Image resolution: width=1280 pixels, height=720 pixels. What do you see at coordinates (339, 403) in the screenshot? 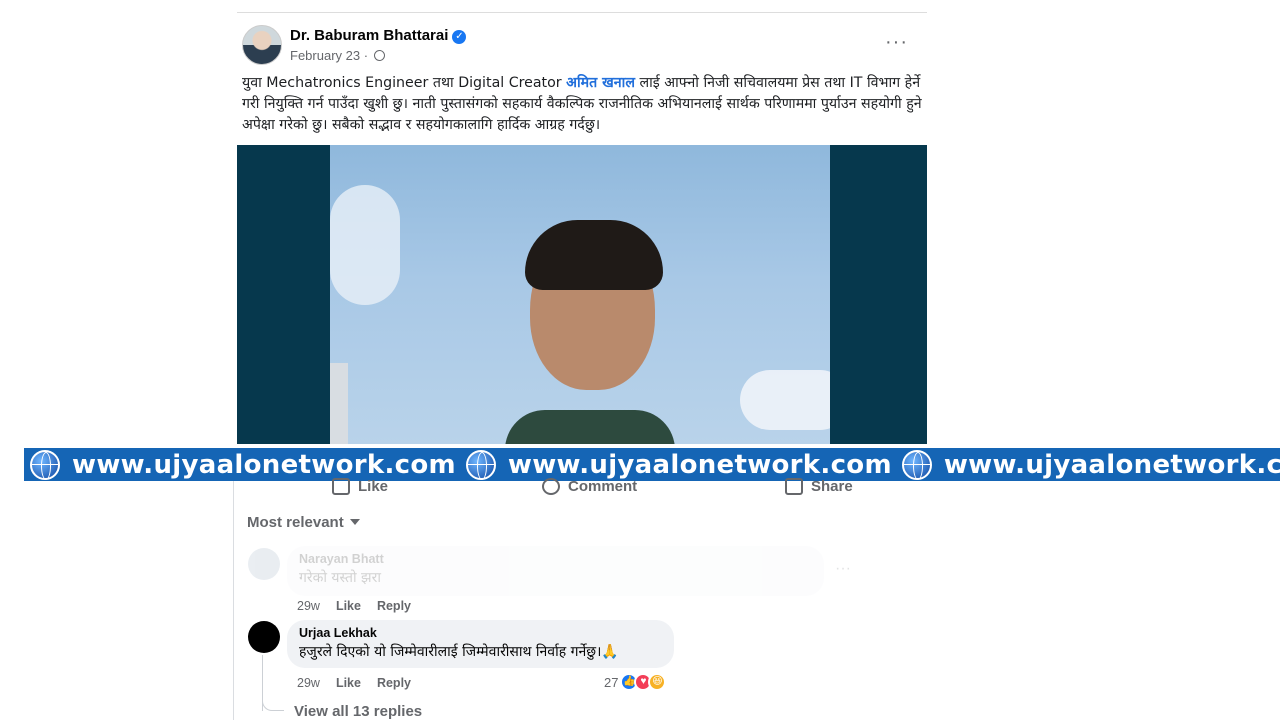
I see `building-shape` at bounding box center [339, 403].